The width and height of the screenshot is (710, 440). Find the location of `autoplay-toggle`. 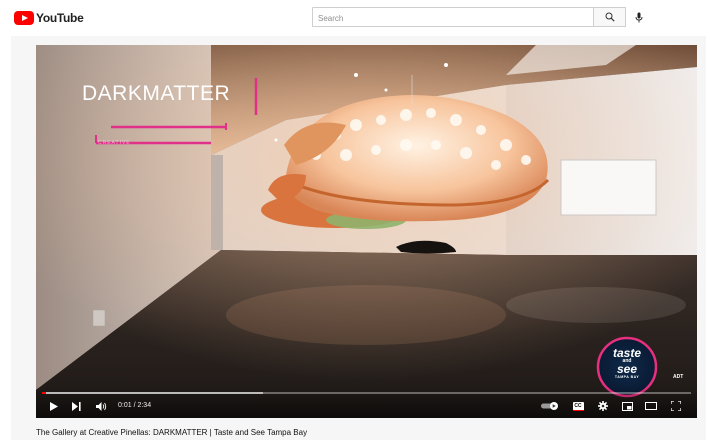

autoplay-toggle is located at coordinates (549, 406).